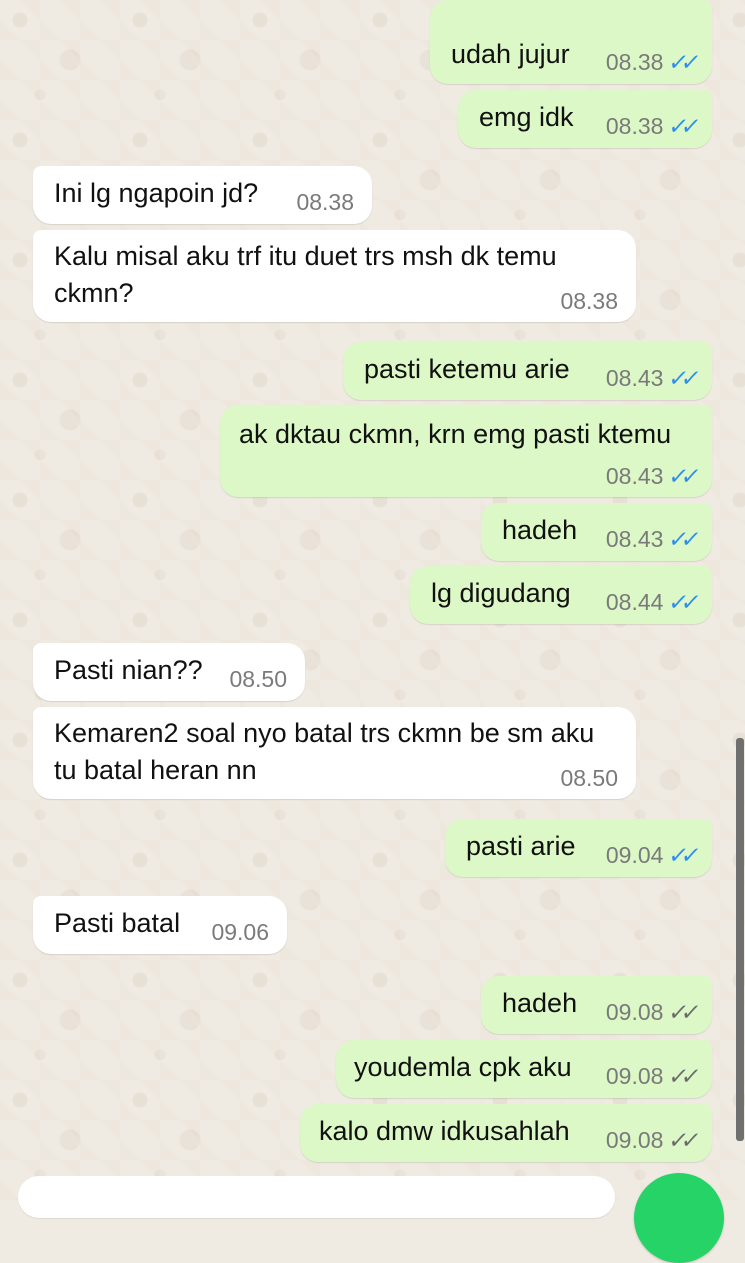  Describe the element at coordinates (596, 532) in the screenshot. I see `message-bubble: hadeh 08.43 ✓✓` at that location.